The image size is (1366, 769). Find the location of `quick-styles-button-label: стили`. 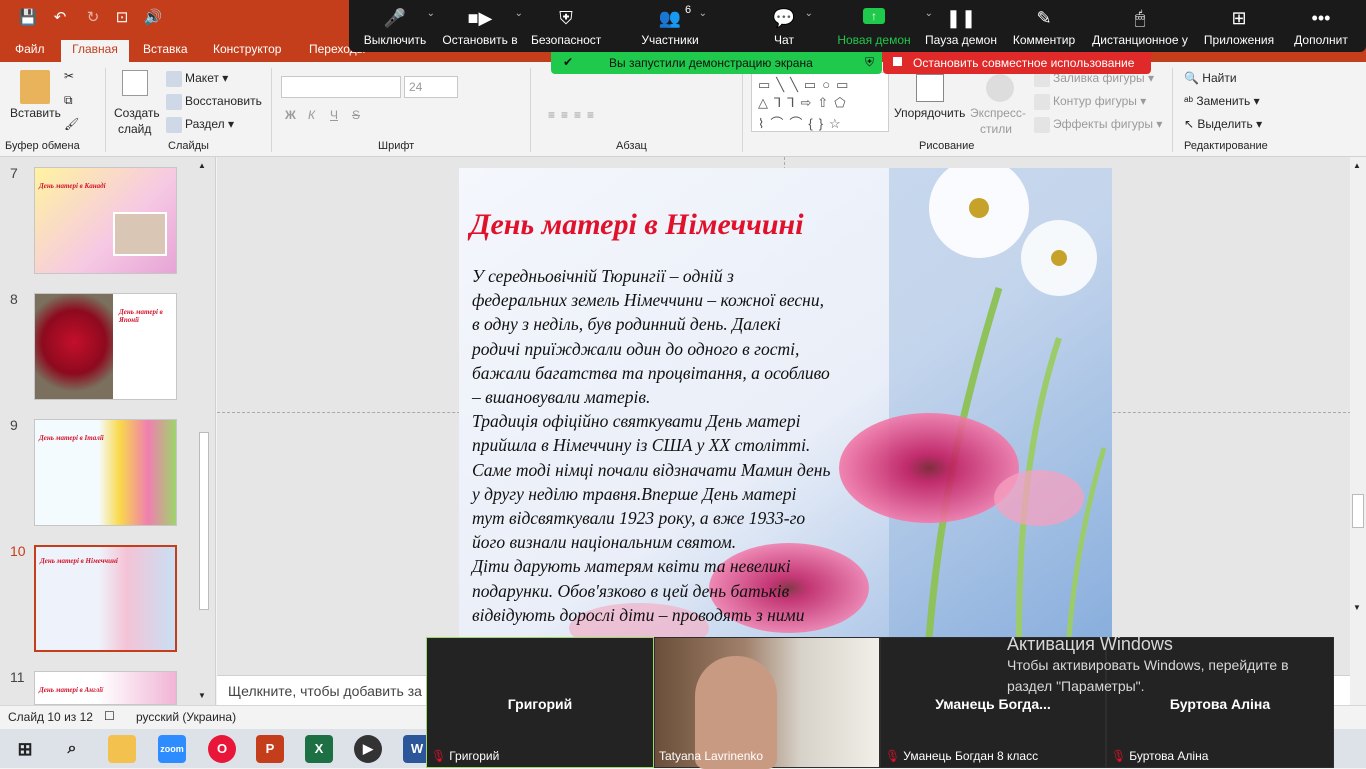

quick-styles-button-label: стили is located at coordinates (996, 129).